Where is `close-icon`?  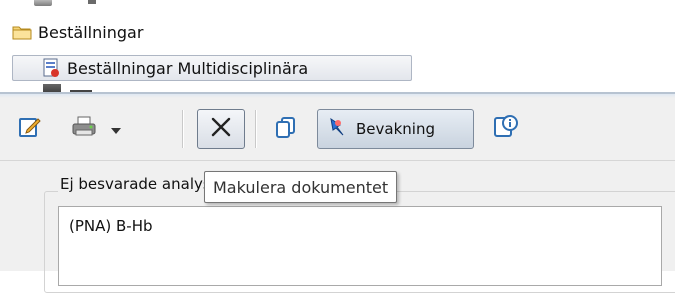
close-icon is located at coordinates (221, 129).